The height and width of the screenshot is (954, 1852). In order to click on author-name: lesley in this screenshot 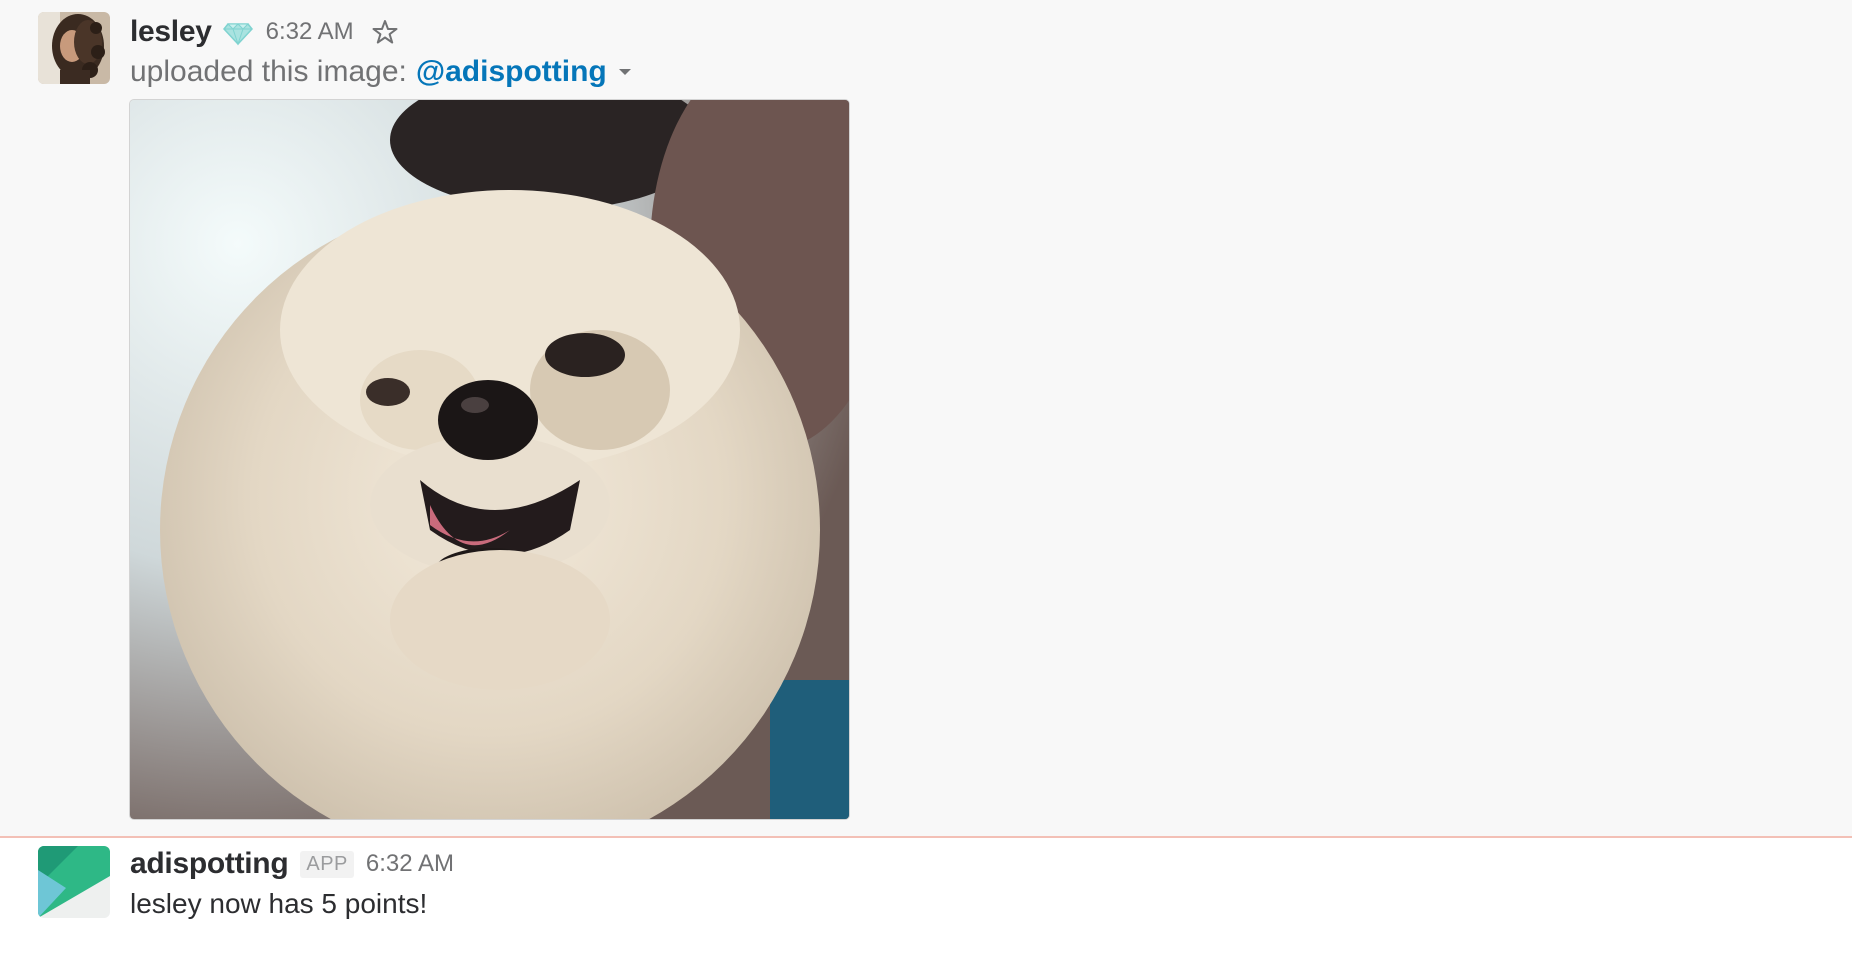, I will do `click(171, 32)`.